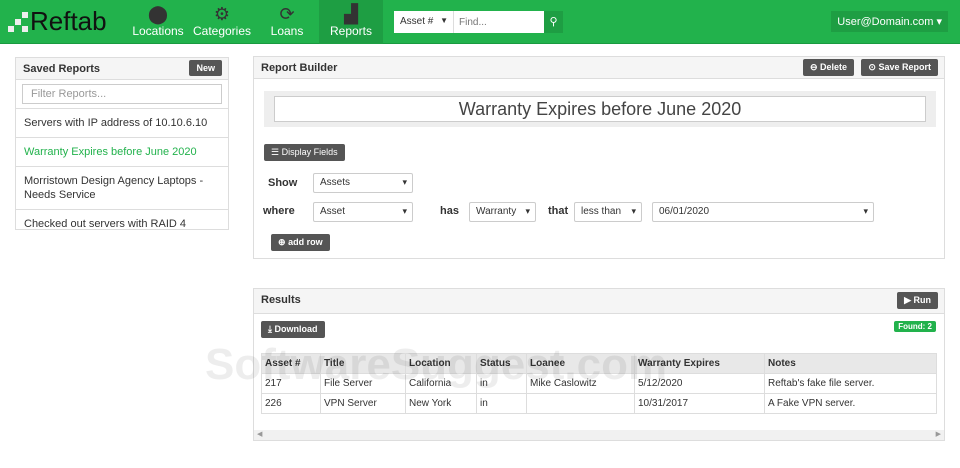 The height and width of the screenshot is (468, 960). I want to click on cell-title: VPN Server, so click(363, 403).